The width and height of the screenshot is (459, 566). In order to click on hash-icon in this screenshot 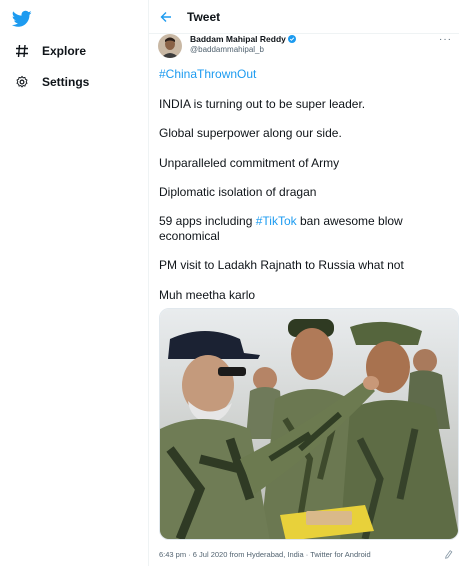, I will do `click(22, 51)`.